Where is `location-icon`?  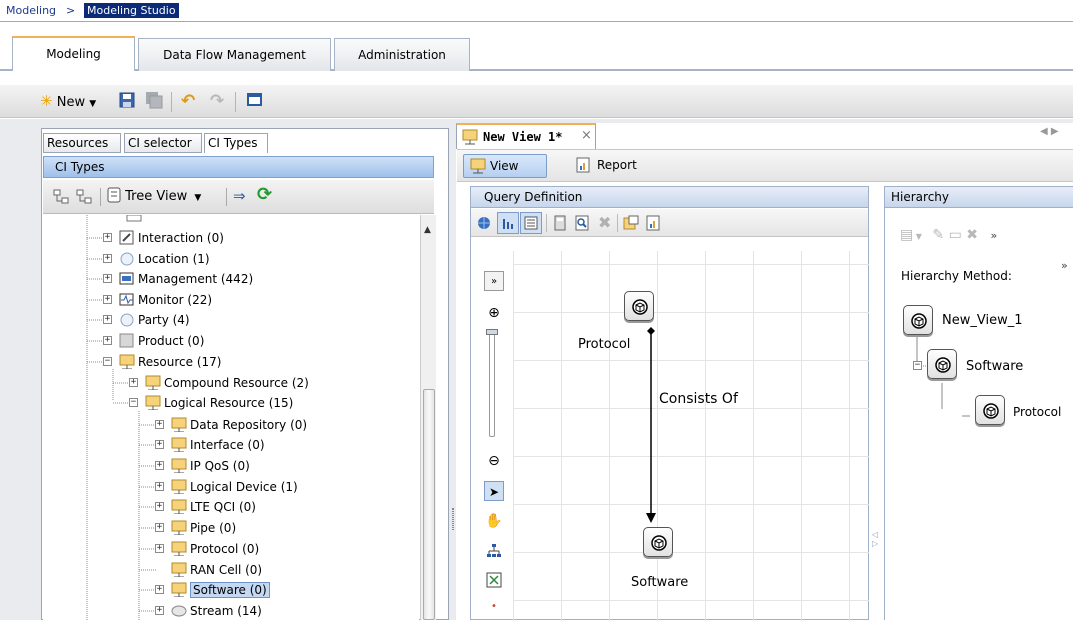
location-icon is located at coordinates (127, 259).